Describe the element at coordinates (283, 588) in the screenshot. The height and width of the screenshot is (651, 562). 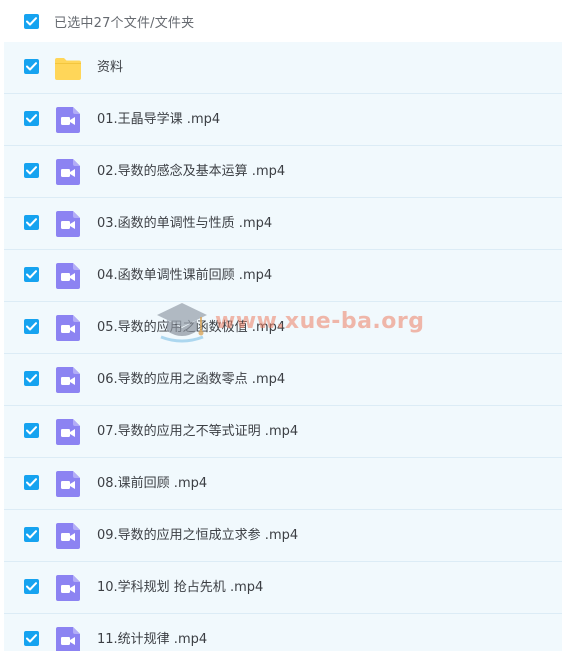
I see `file-row: 10.学科规划 抢占先机 .mp4` at that location.